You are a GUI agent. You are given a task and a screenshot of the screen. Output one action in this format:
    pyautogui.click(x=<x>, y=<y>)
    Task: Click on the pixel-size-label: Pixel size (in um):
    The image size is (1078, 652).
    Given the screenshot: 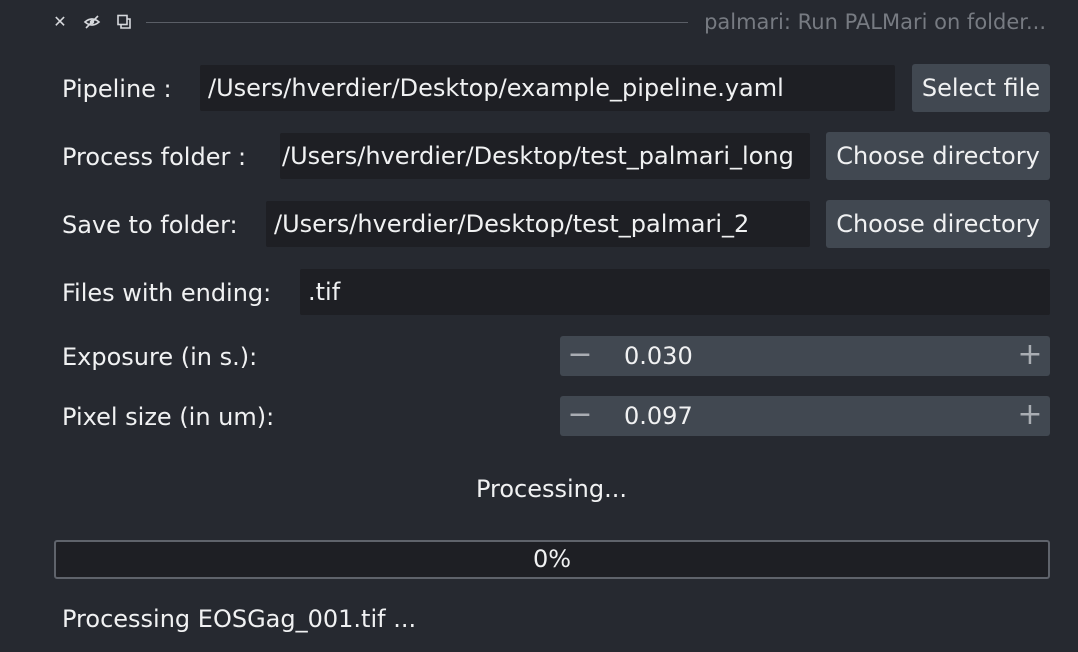 What is the action you would take?
    pyautogui.click(x=168, y=417)
    